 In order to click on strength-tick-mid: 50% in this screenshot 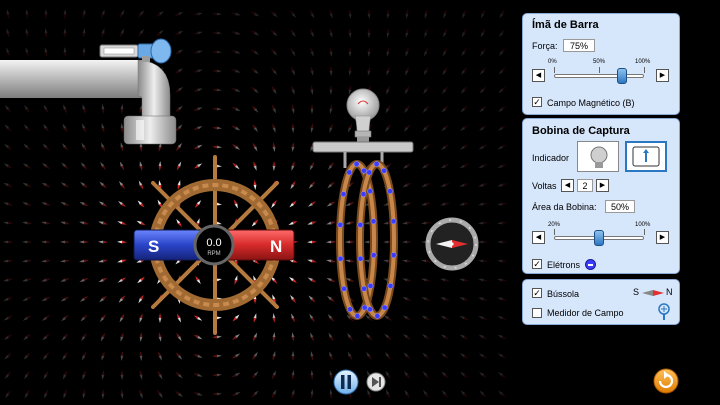, I will do `click(599, 62)`.